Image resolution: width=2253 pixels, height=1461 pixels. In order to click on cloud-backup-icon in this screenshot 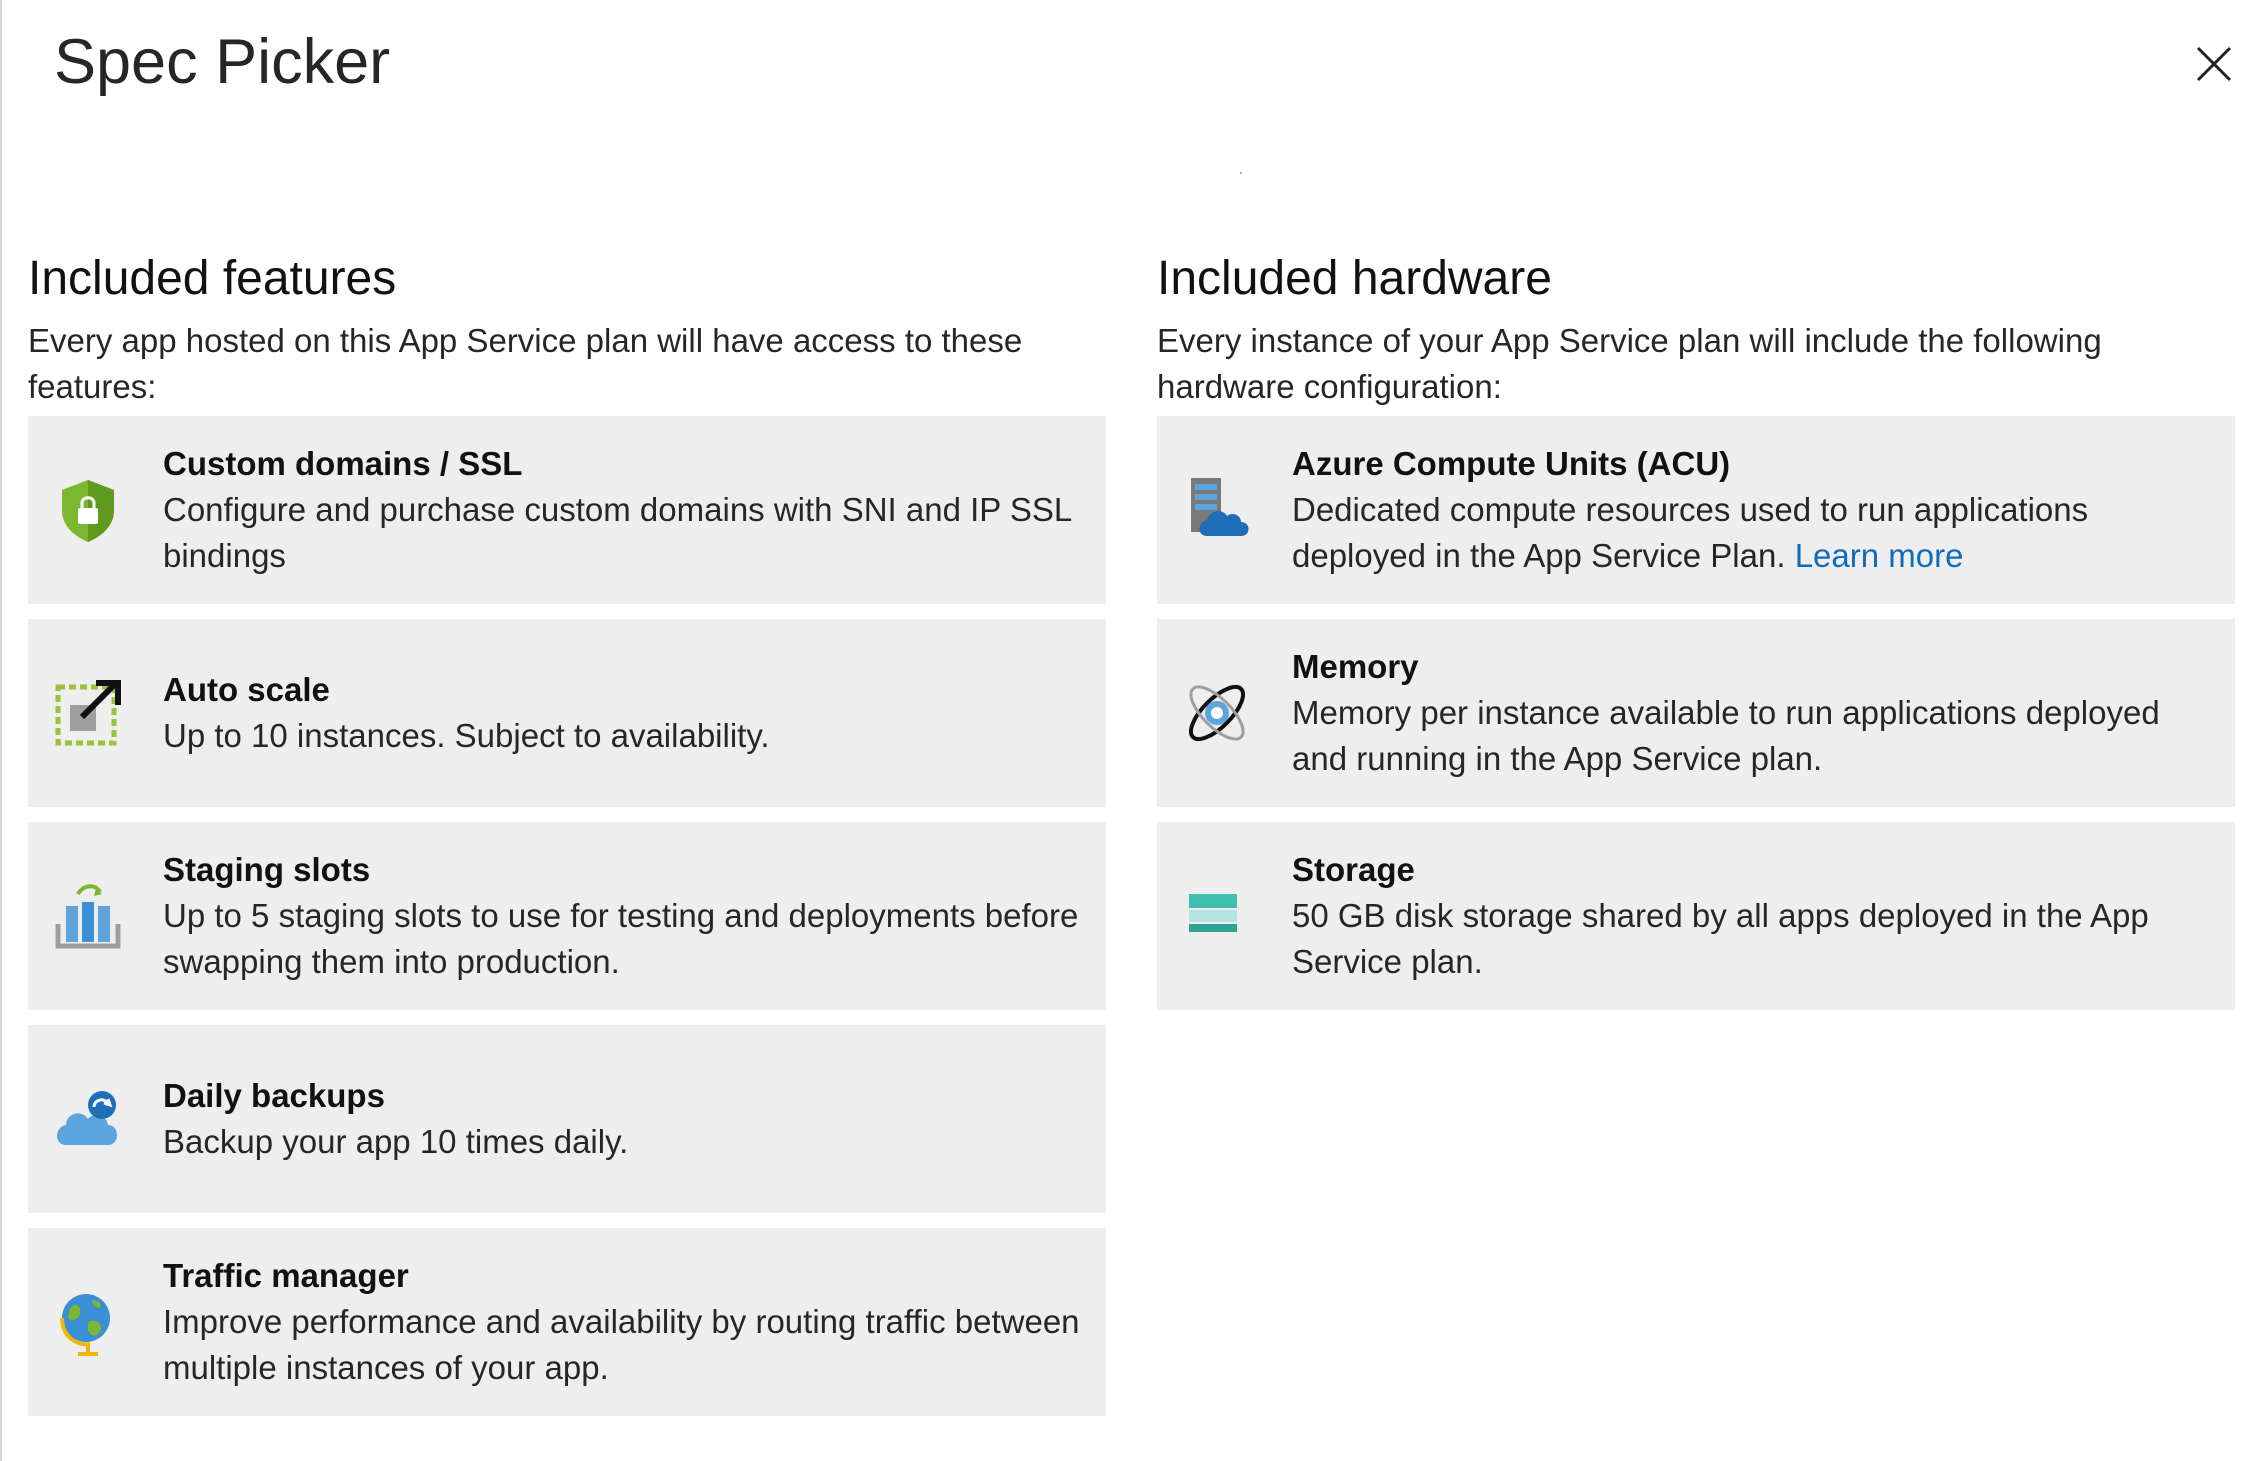, I will do `click(88, 1119)`.